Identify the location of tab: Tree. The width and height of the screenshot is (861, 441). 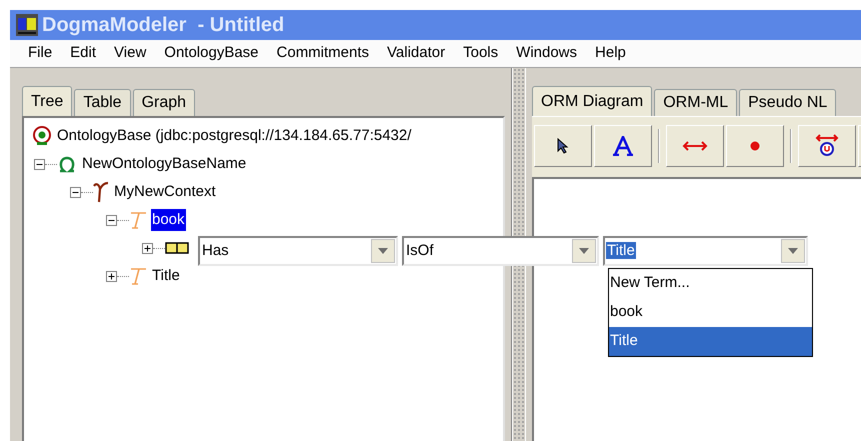
(47, 101).